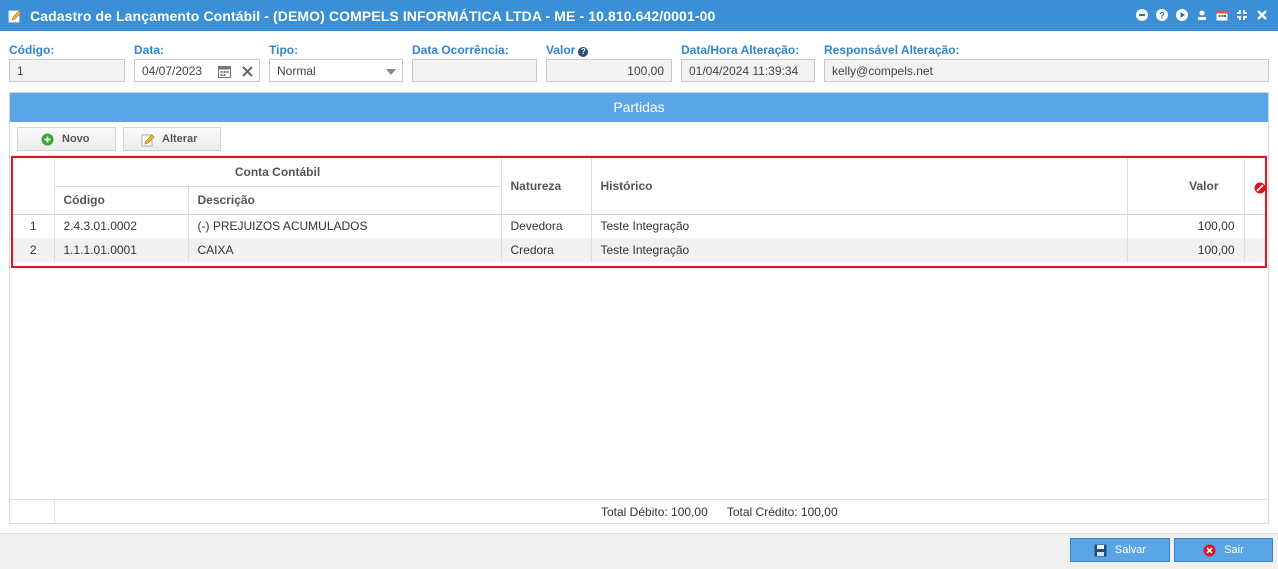 Image resolution: width=1278 pixels, height=569 pixels. I want to click on codigo-field-group: Código: 1, so click(67, 62).